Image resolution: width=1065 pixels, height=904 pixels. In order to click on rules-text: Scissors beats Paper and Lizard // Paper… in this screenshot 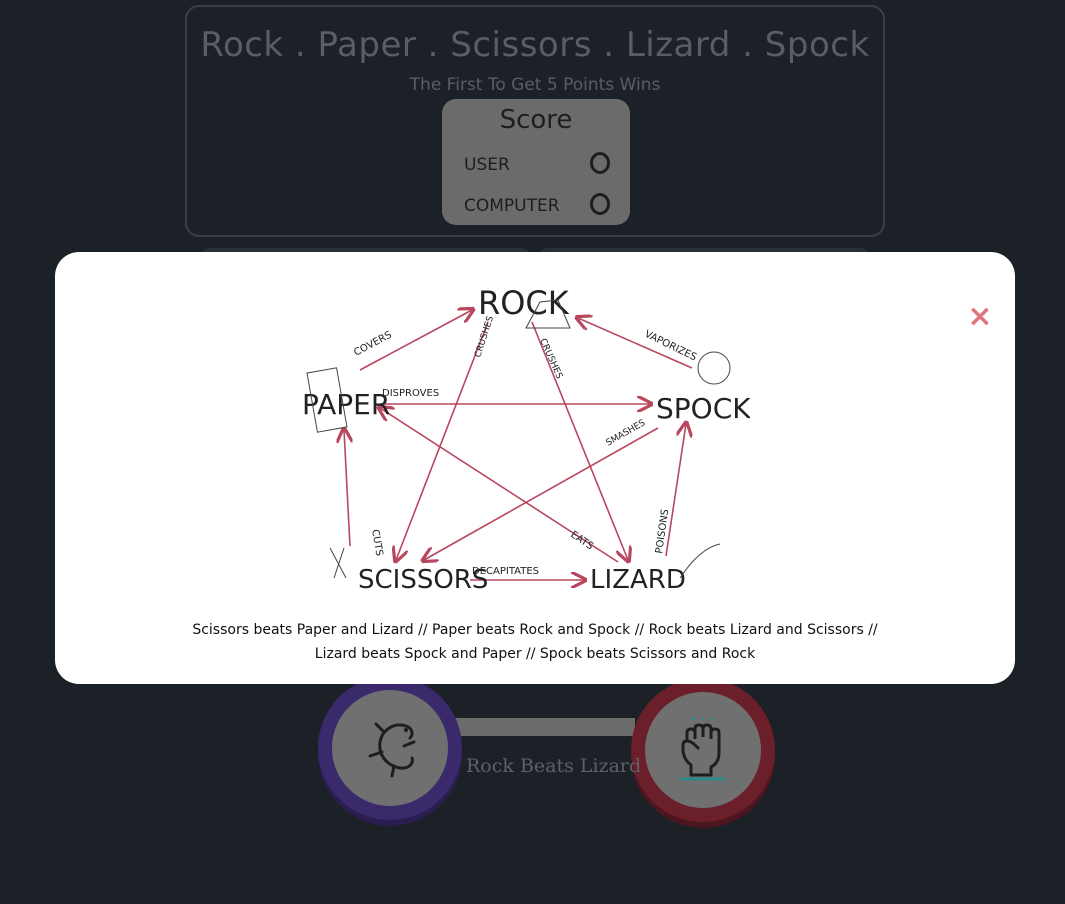, I will do `click(535, 642)`.